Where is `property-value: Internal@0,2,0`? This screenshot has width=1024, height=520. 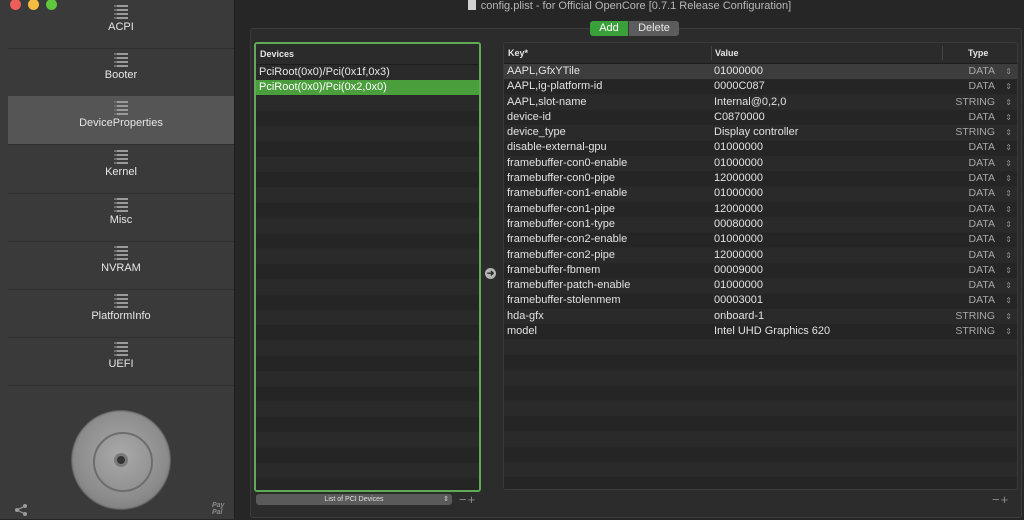
property-value: Internal@0,2,0 is located at coordinates (750, 102).